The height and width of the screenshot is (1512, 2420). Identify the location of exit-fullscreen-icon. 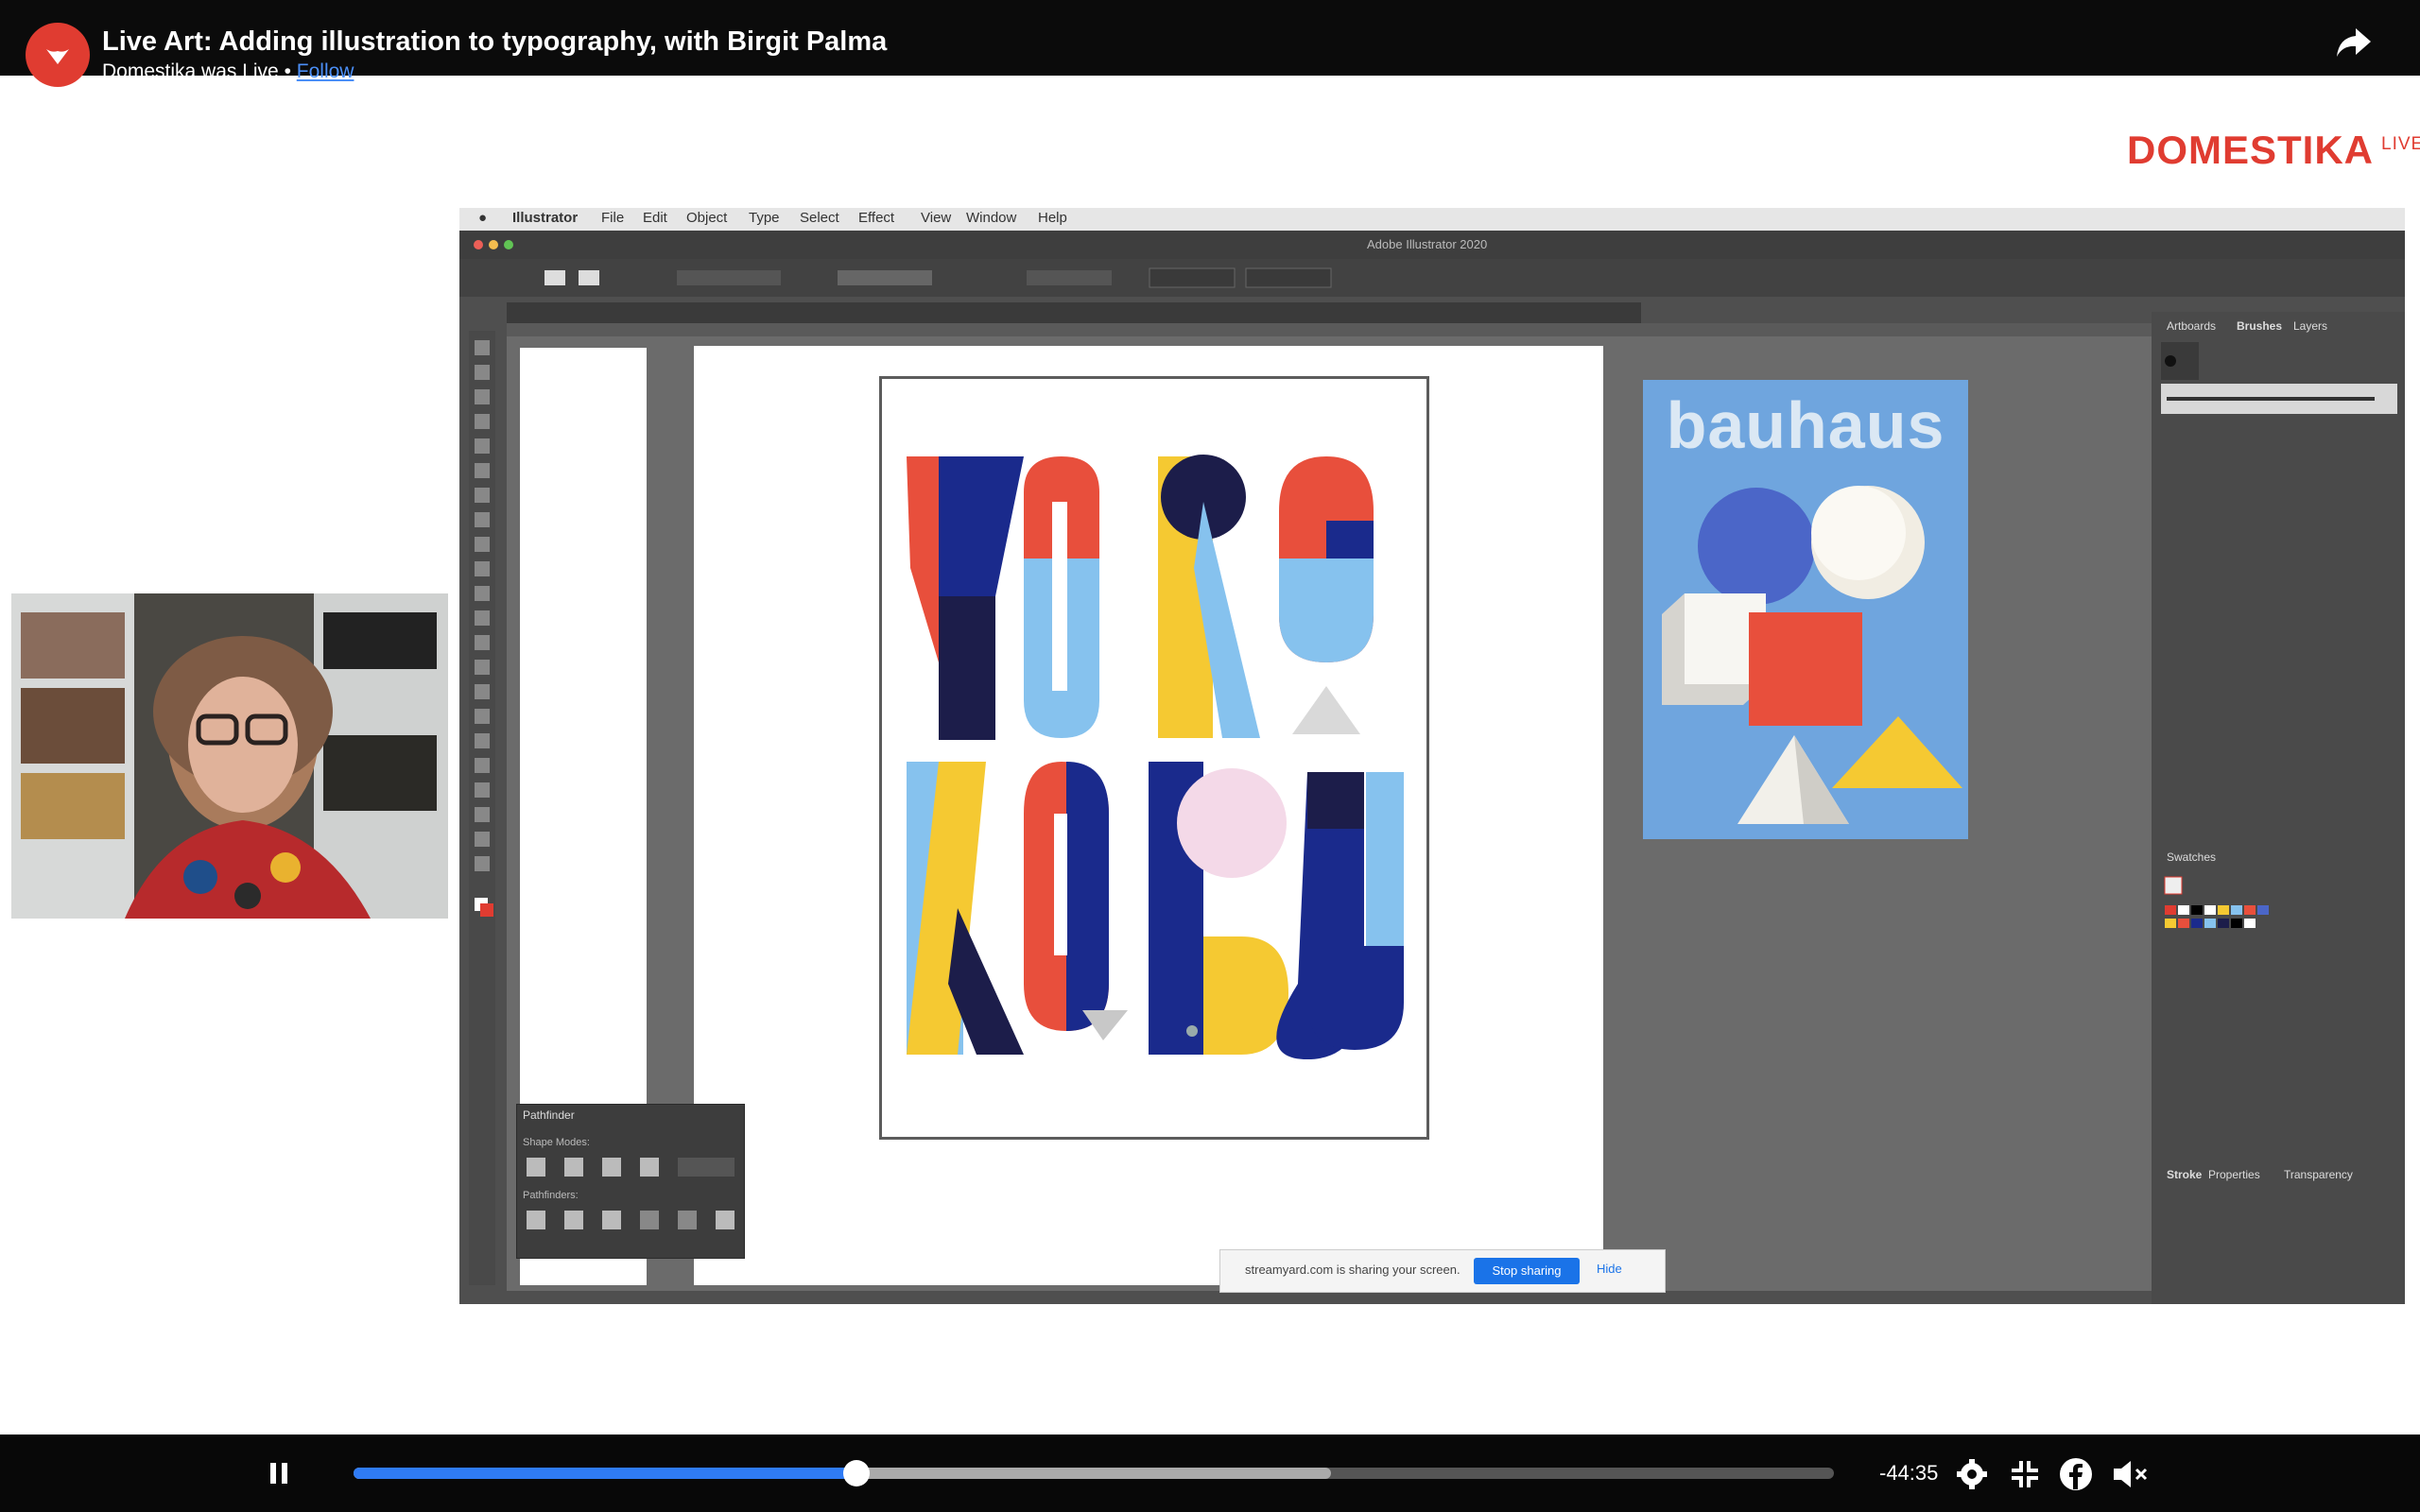
(2025, 1474).